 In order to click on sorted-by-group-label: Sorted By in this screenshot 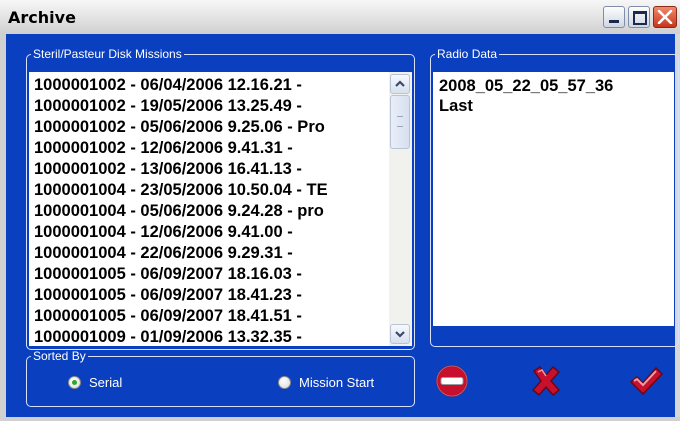, I will do `click(59, 356)`.